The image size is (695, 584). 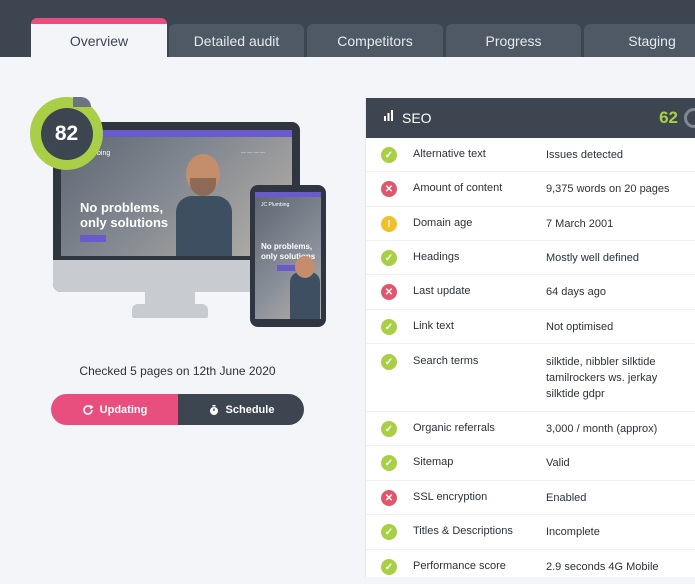 What do you see at coordinates (530, 224) in the screenshot?
I see `seo-row-domain-age: ! Domain age 7 March 2001` at bounding box center [530, 224].